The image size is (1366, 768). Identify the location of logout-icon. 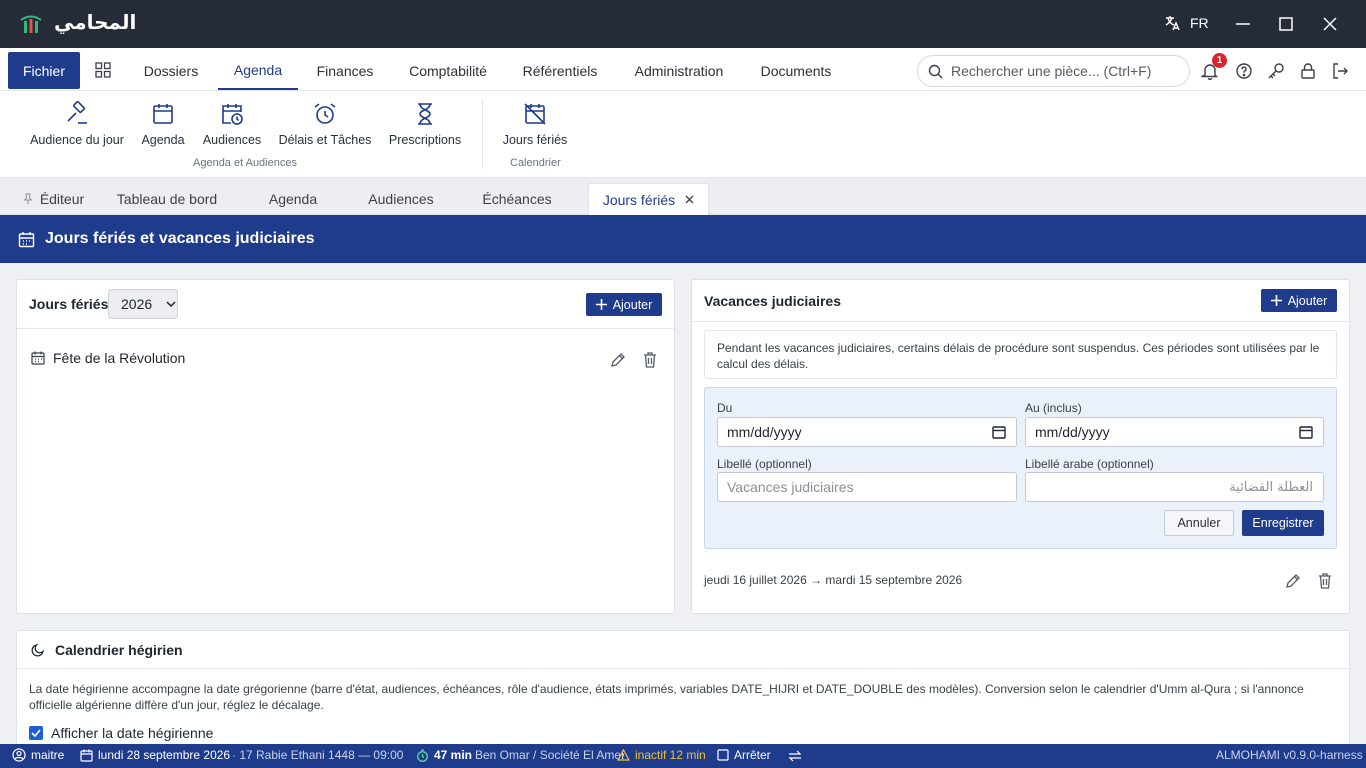
(1340, 71).